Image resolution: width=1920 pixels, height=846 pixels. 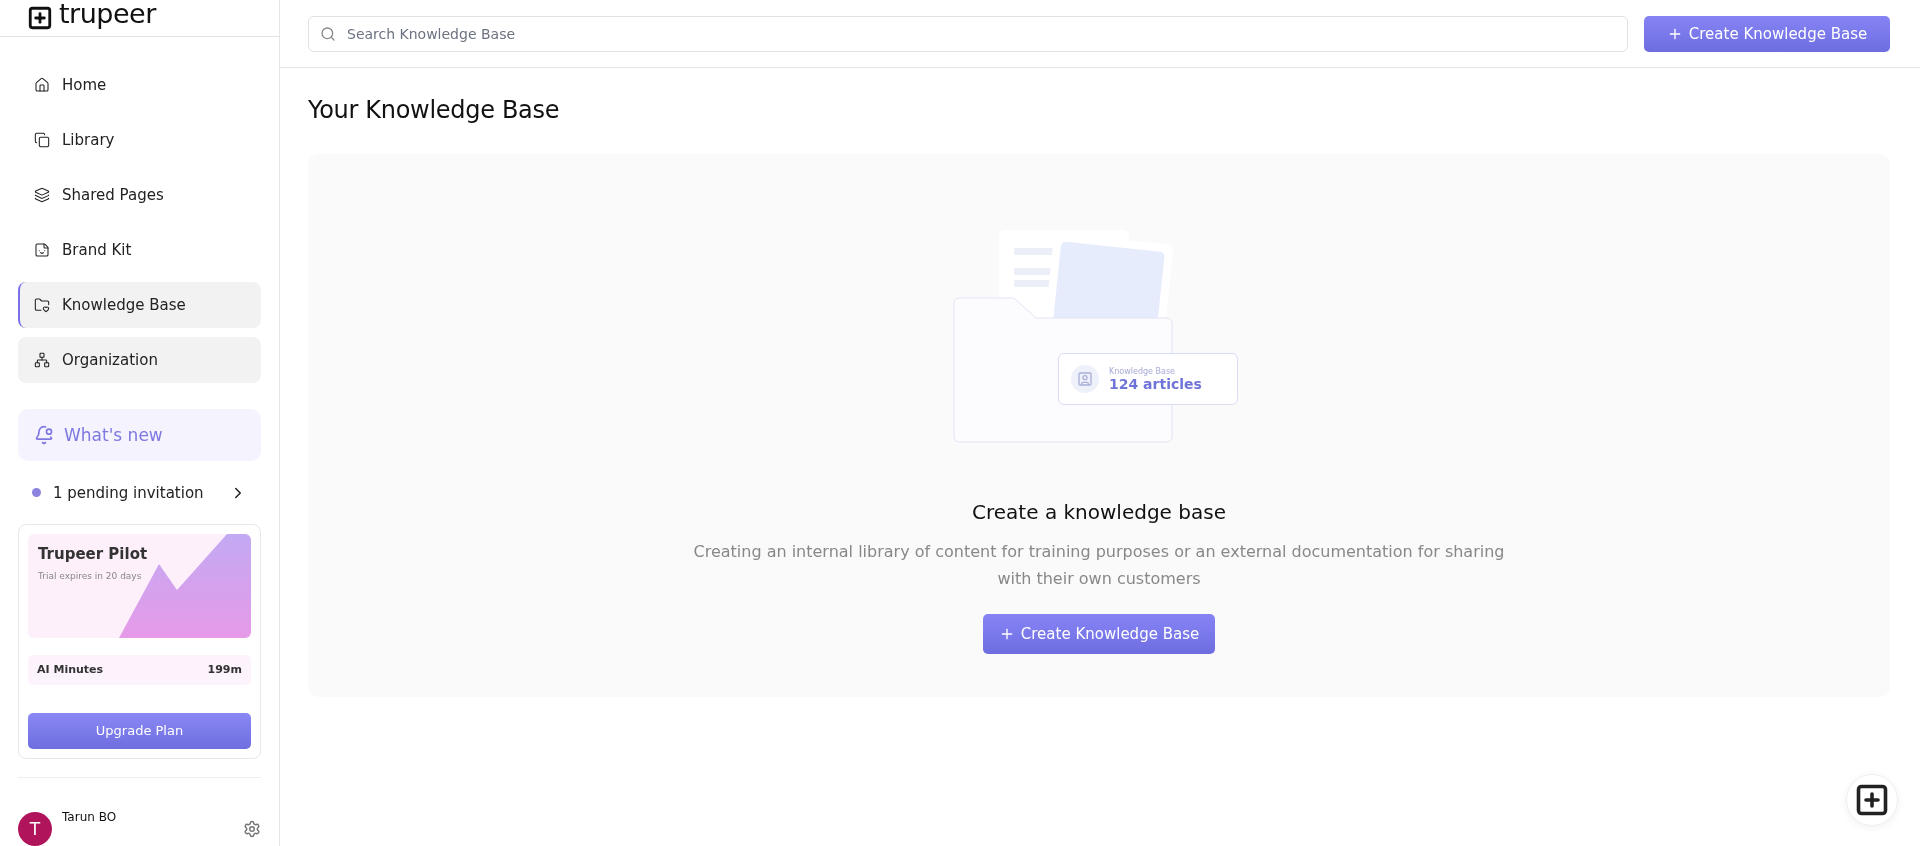 What do you see at coordinates (36, 493) in the screenshot?
I see `status-dot` at bounding box center [36, 493].